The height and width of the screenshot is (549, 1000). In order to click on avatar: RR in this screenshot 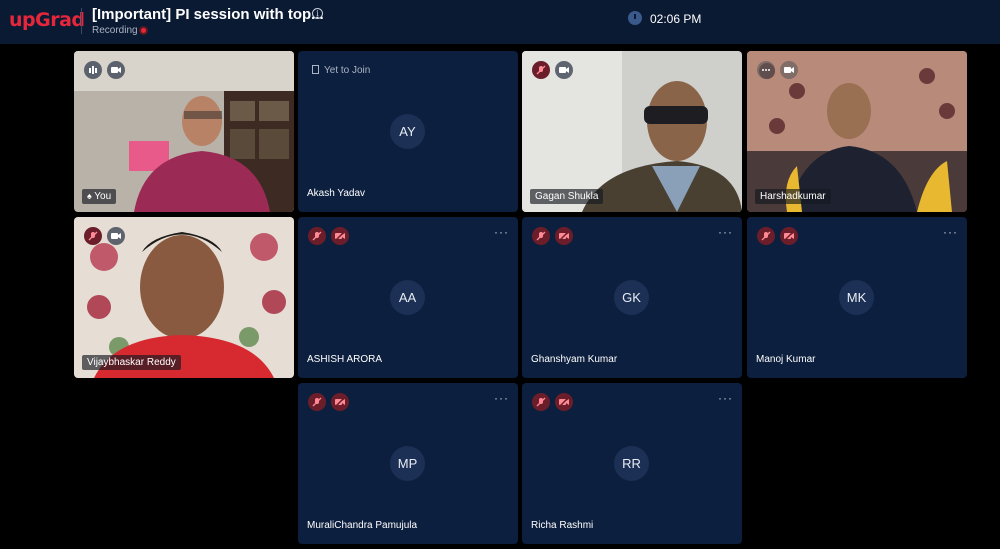, I will do `click(631, 463)`.